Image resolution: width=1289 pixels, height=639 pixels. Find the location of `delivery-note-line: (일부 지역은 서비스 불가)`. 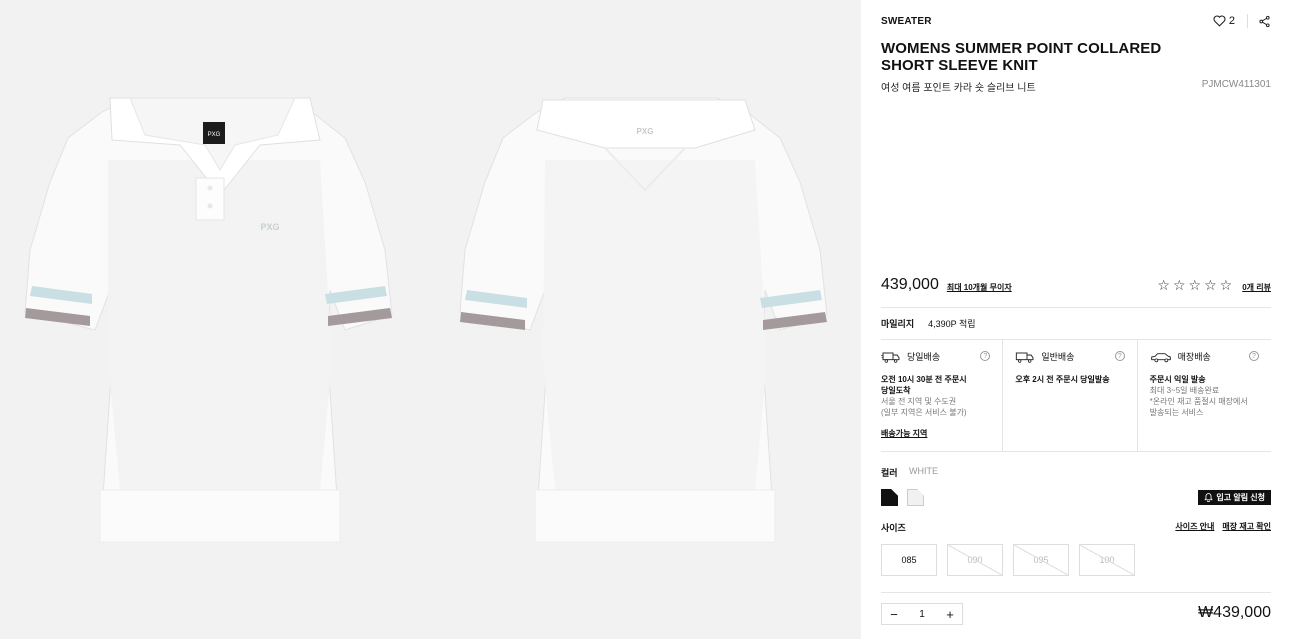

delivery-note-line: (일부 지역은 서비스 불가) is located at coordinates (924, 412).